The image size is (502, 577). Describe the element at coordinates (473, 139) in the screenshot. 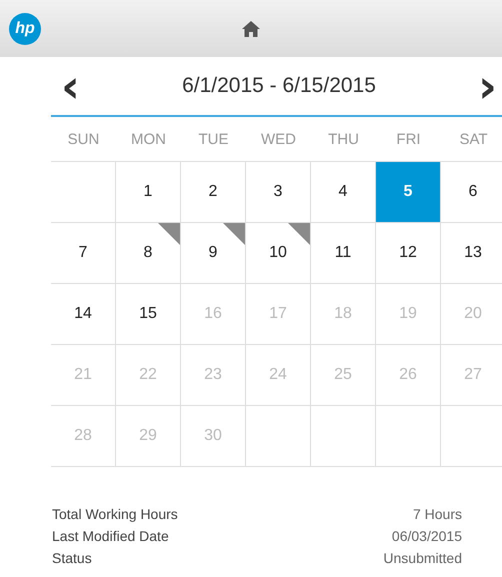

I see `weekday-label: SAT` at that location.